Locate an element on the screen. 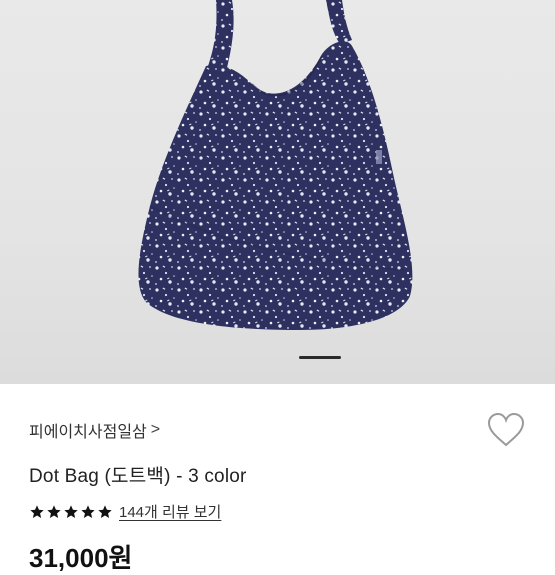 Image resolution: width=555 pixels, height=575 pixels. carousel-indicator is located at coordinates (320, 357).